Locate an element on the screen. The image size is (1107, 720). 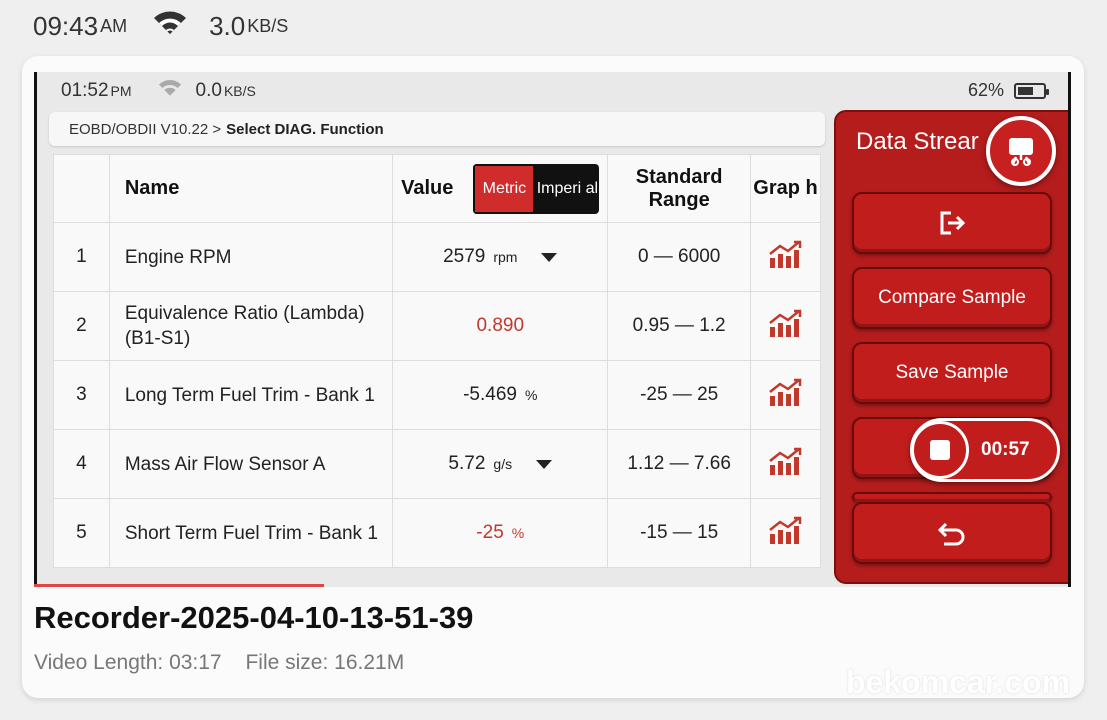
unit-toggle: Metric Imperi al is located at coordinates (536, 188).